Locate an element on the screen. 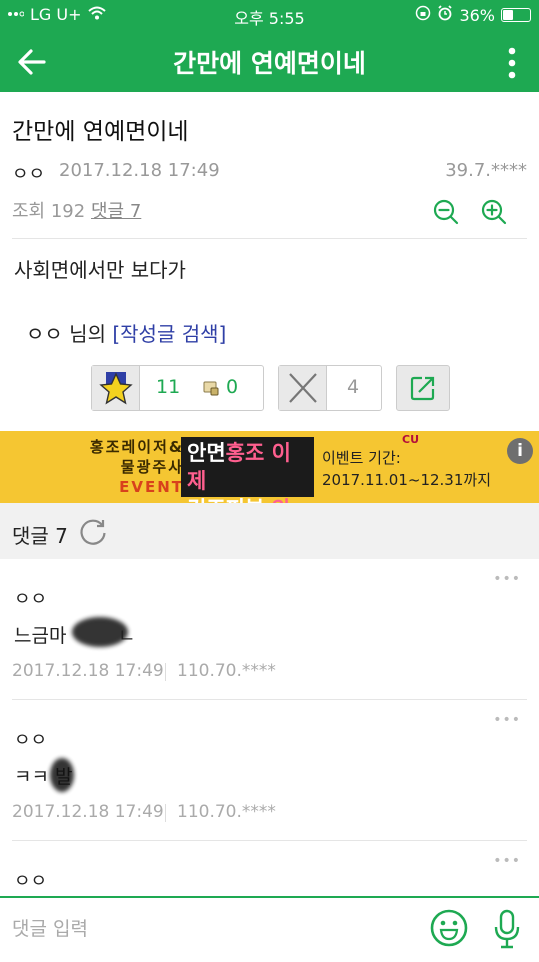  battery-icon is located at coordinates (516, 15).